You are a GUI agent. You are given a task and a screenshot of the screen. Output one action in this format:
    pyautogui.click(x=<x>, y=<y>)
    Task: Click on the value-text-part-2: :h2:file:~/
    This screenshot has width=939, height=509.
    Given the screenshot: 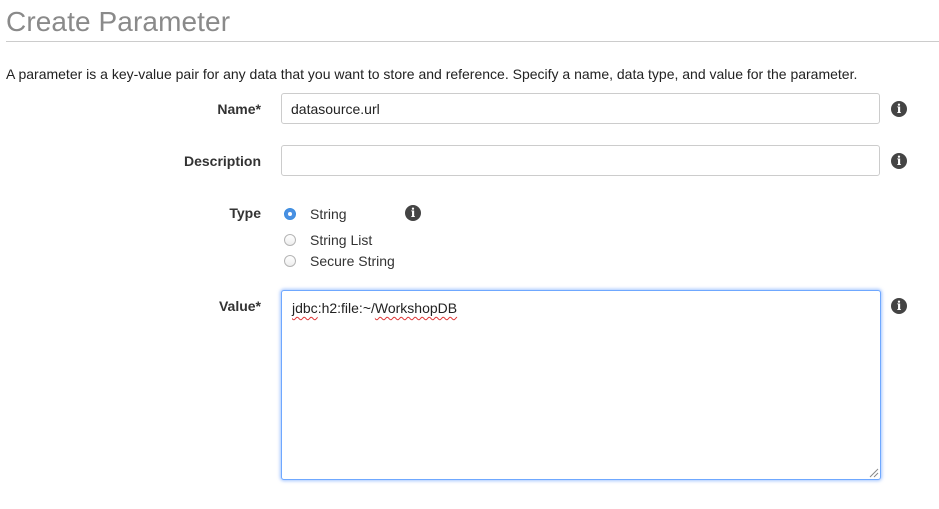 What is the action you would take?
    pyautogui.click(x=346, y=308)
    